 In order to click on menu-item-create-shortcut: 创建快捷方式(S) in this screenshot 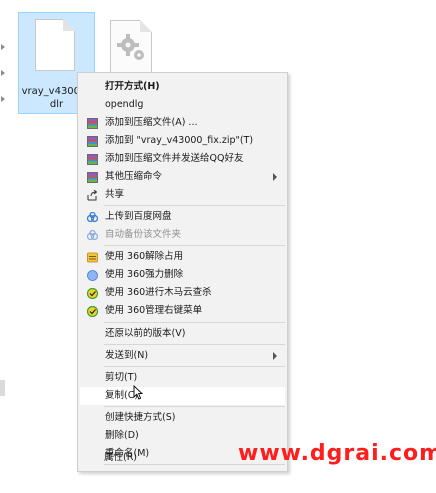, I will do `click(182, 418)`.